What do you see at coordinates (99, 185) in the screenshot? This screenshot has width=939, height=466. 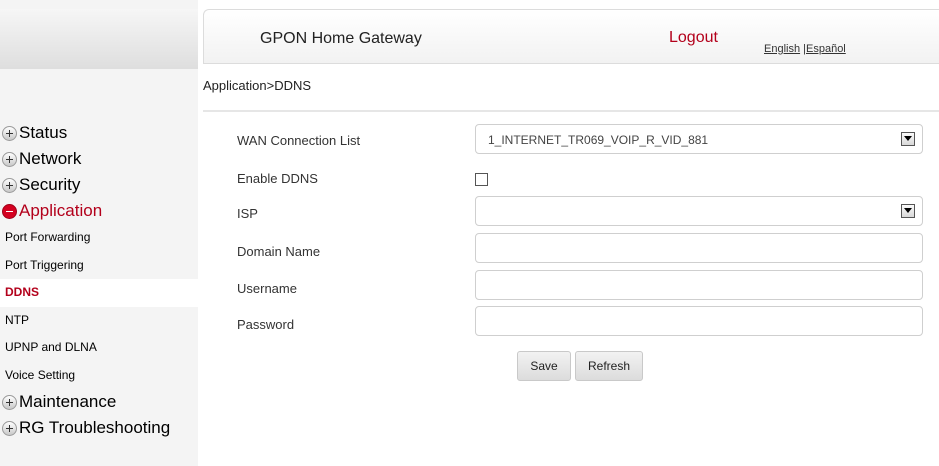 I see `menu-item-security: Security` at bounding box center [99, 185].